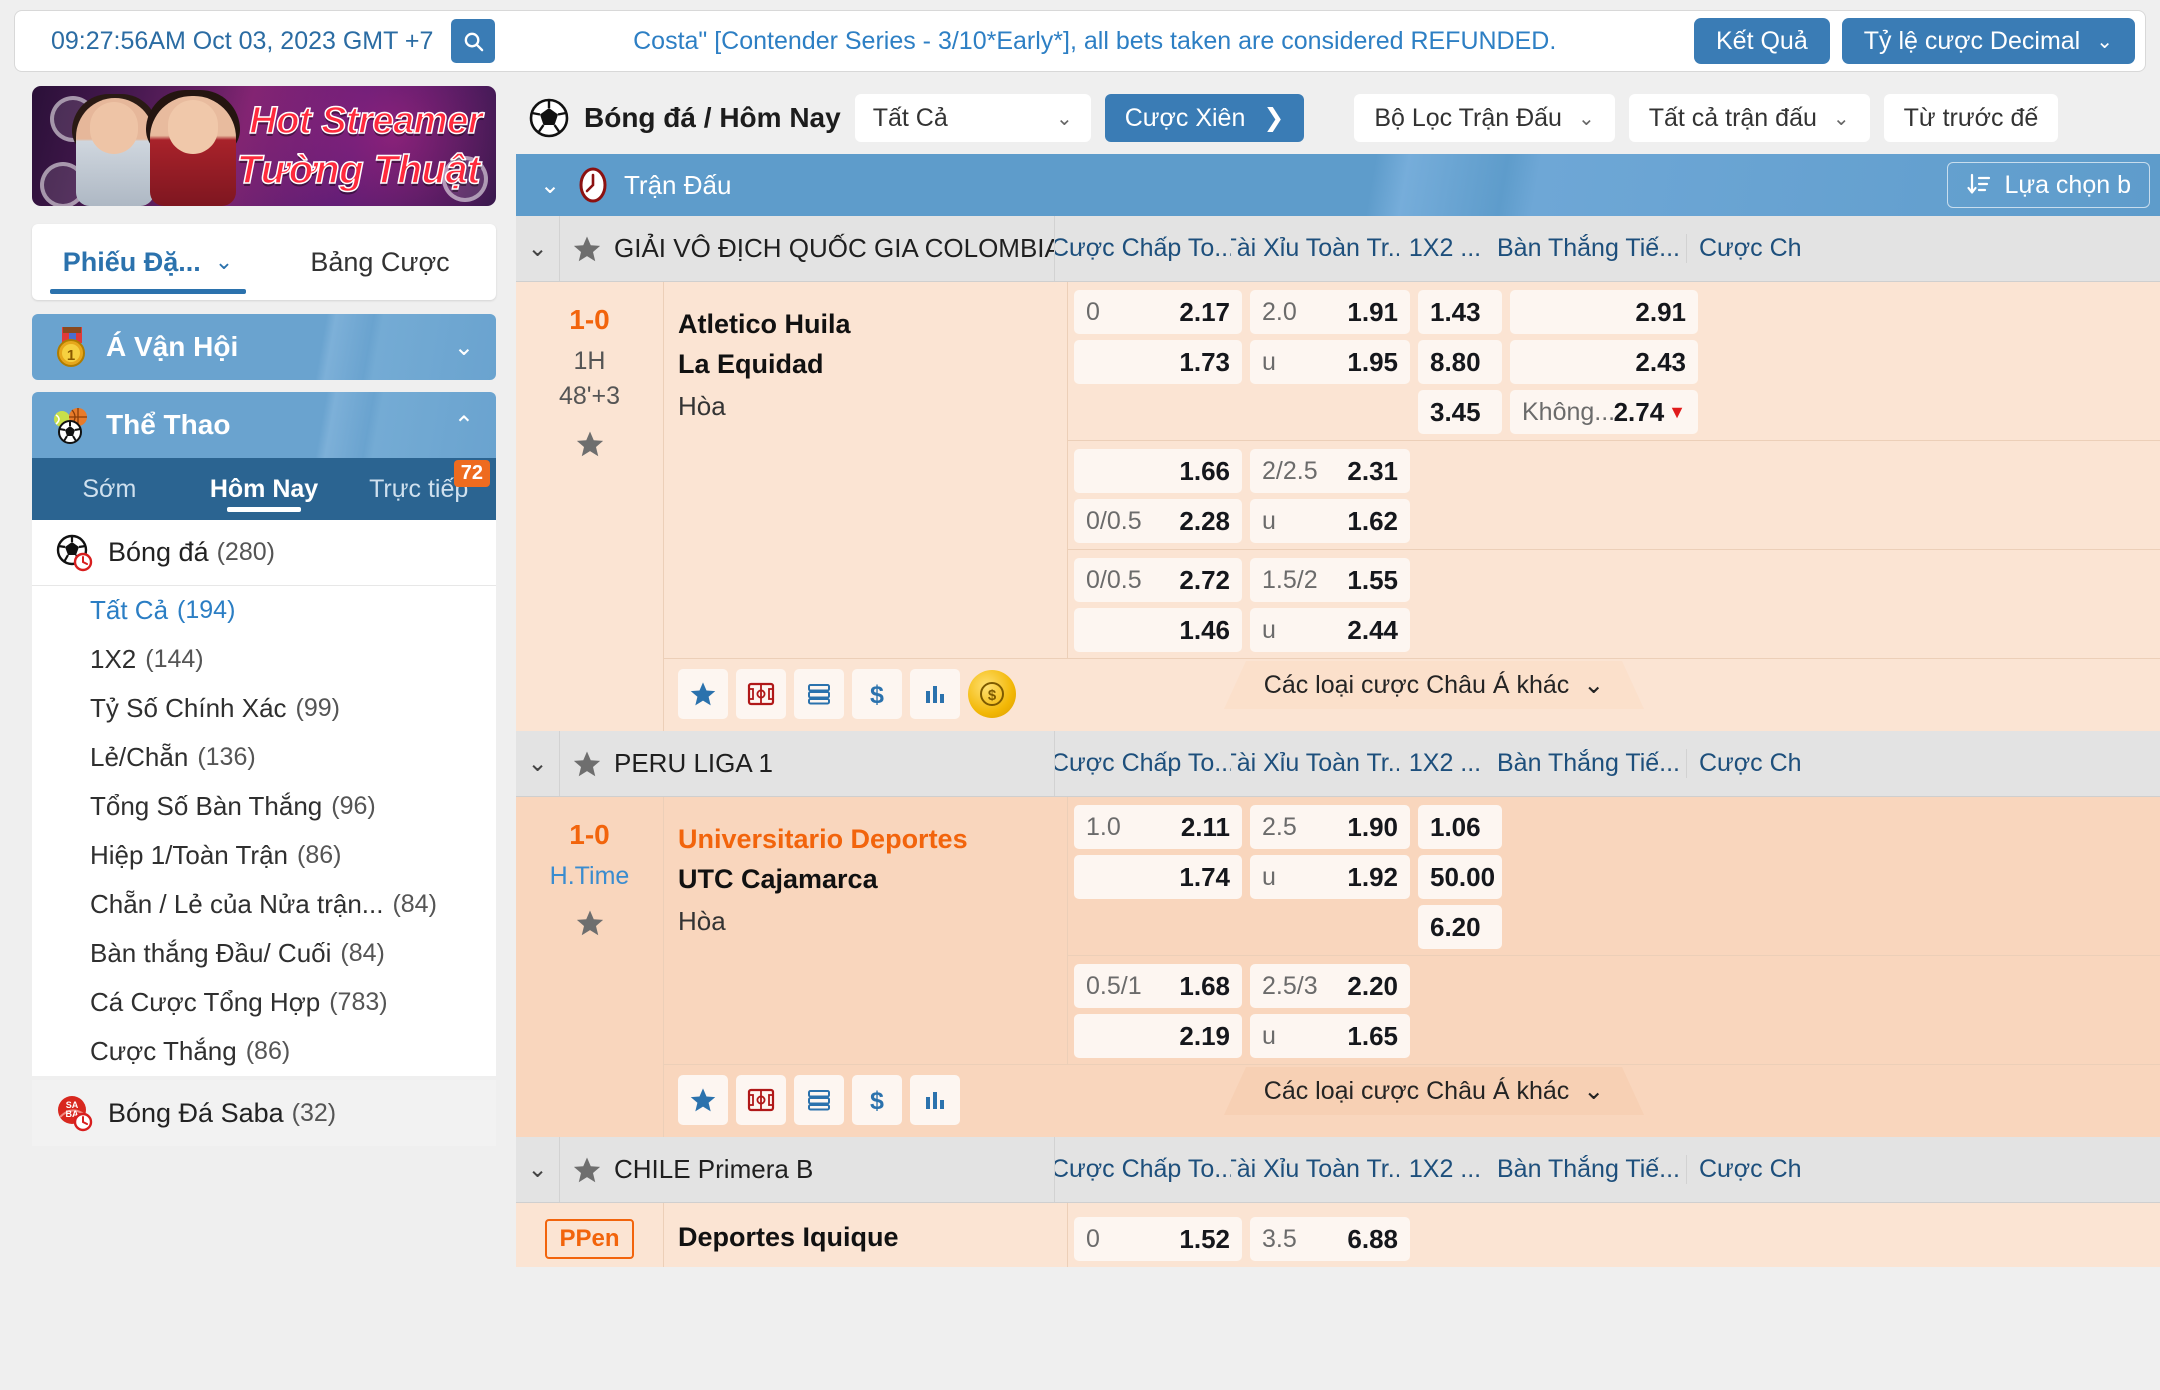 This screenshot has width=2160, height=1390. Describe the element at coordinates (1330, 471) in the screenshot. I see `odds-cell: 2/2.5 2.31` at that location.